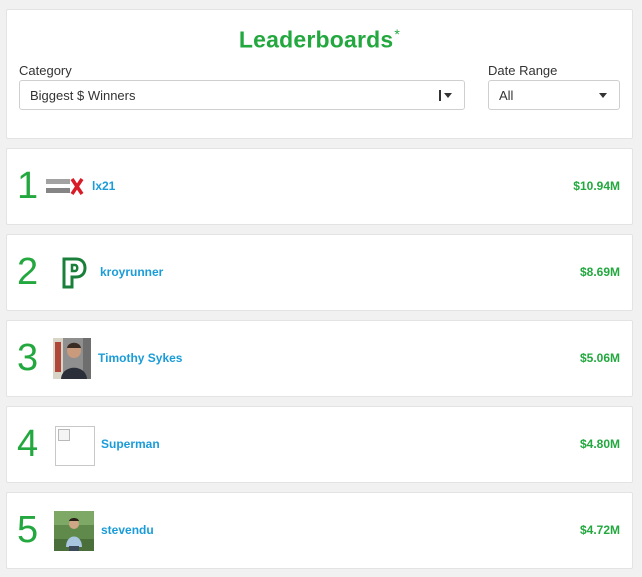 This screenshot has height=577, width=642. What do you see at coordinates (28, 444) in the screenshot?
I see `rank-number: 4` at bounding box center [28, 444].